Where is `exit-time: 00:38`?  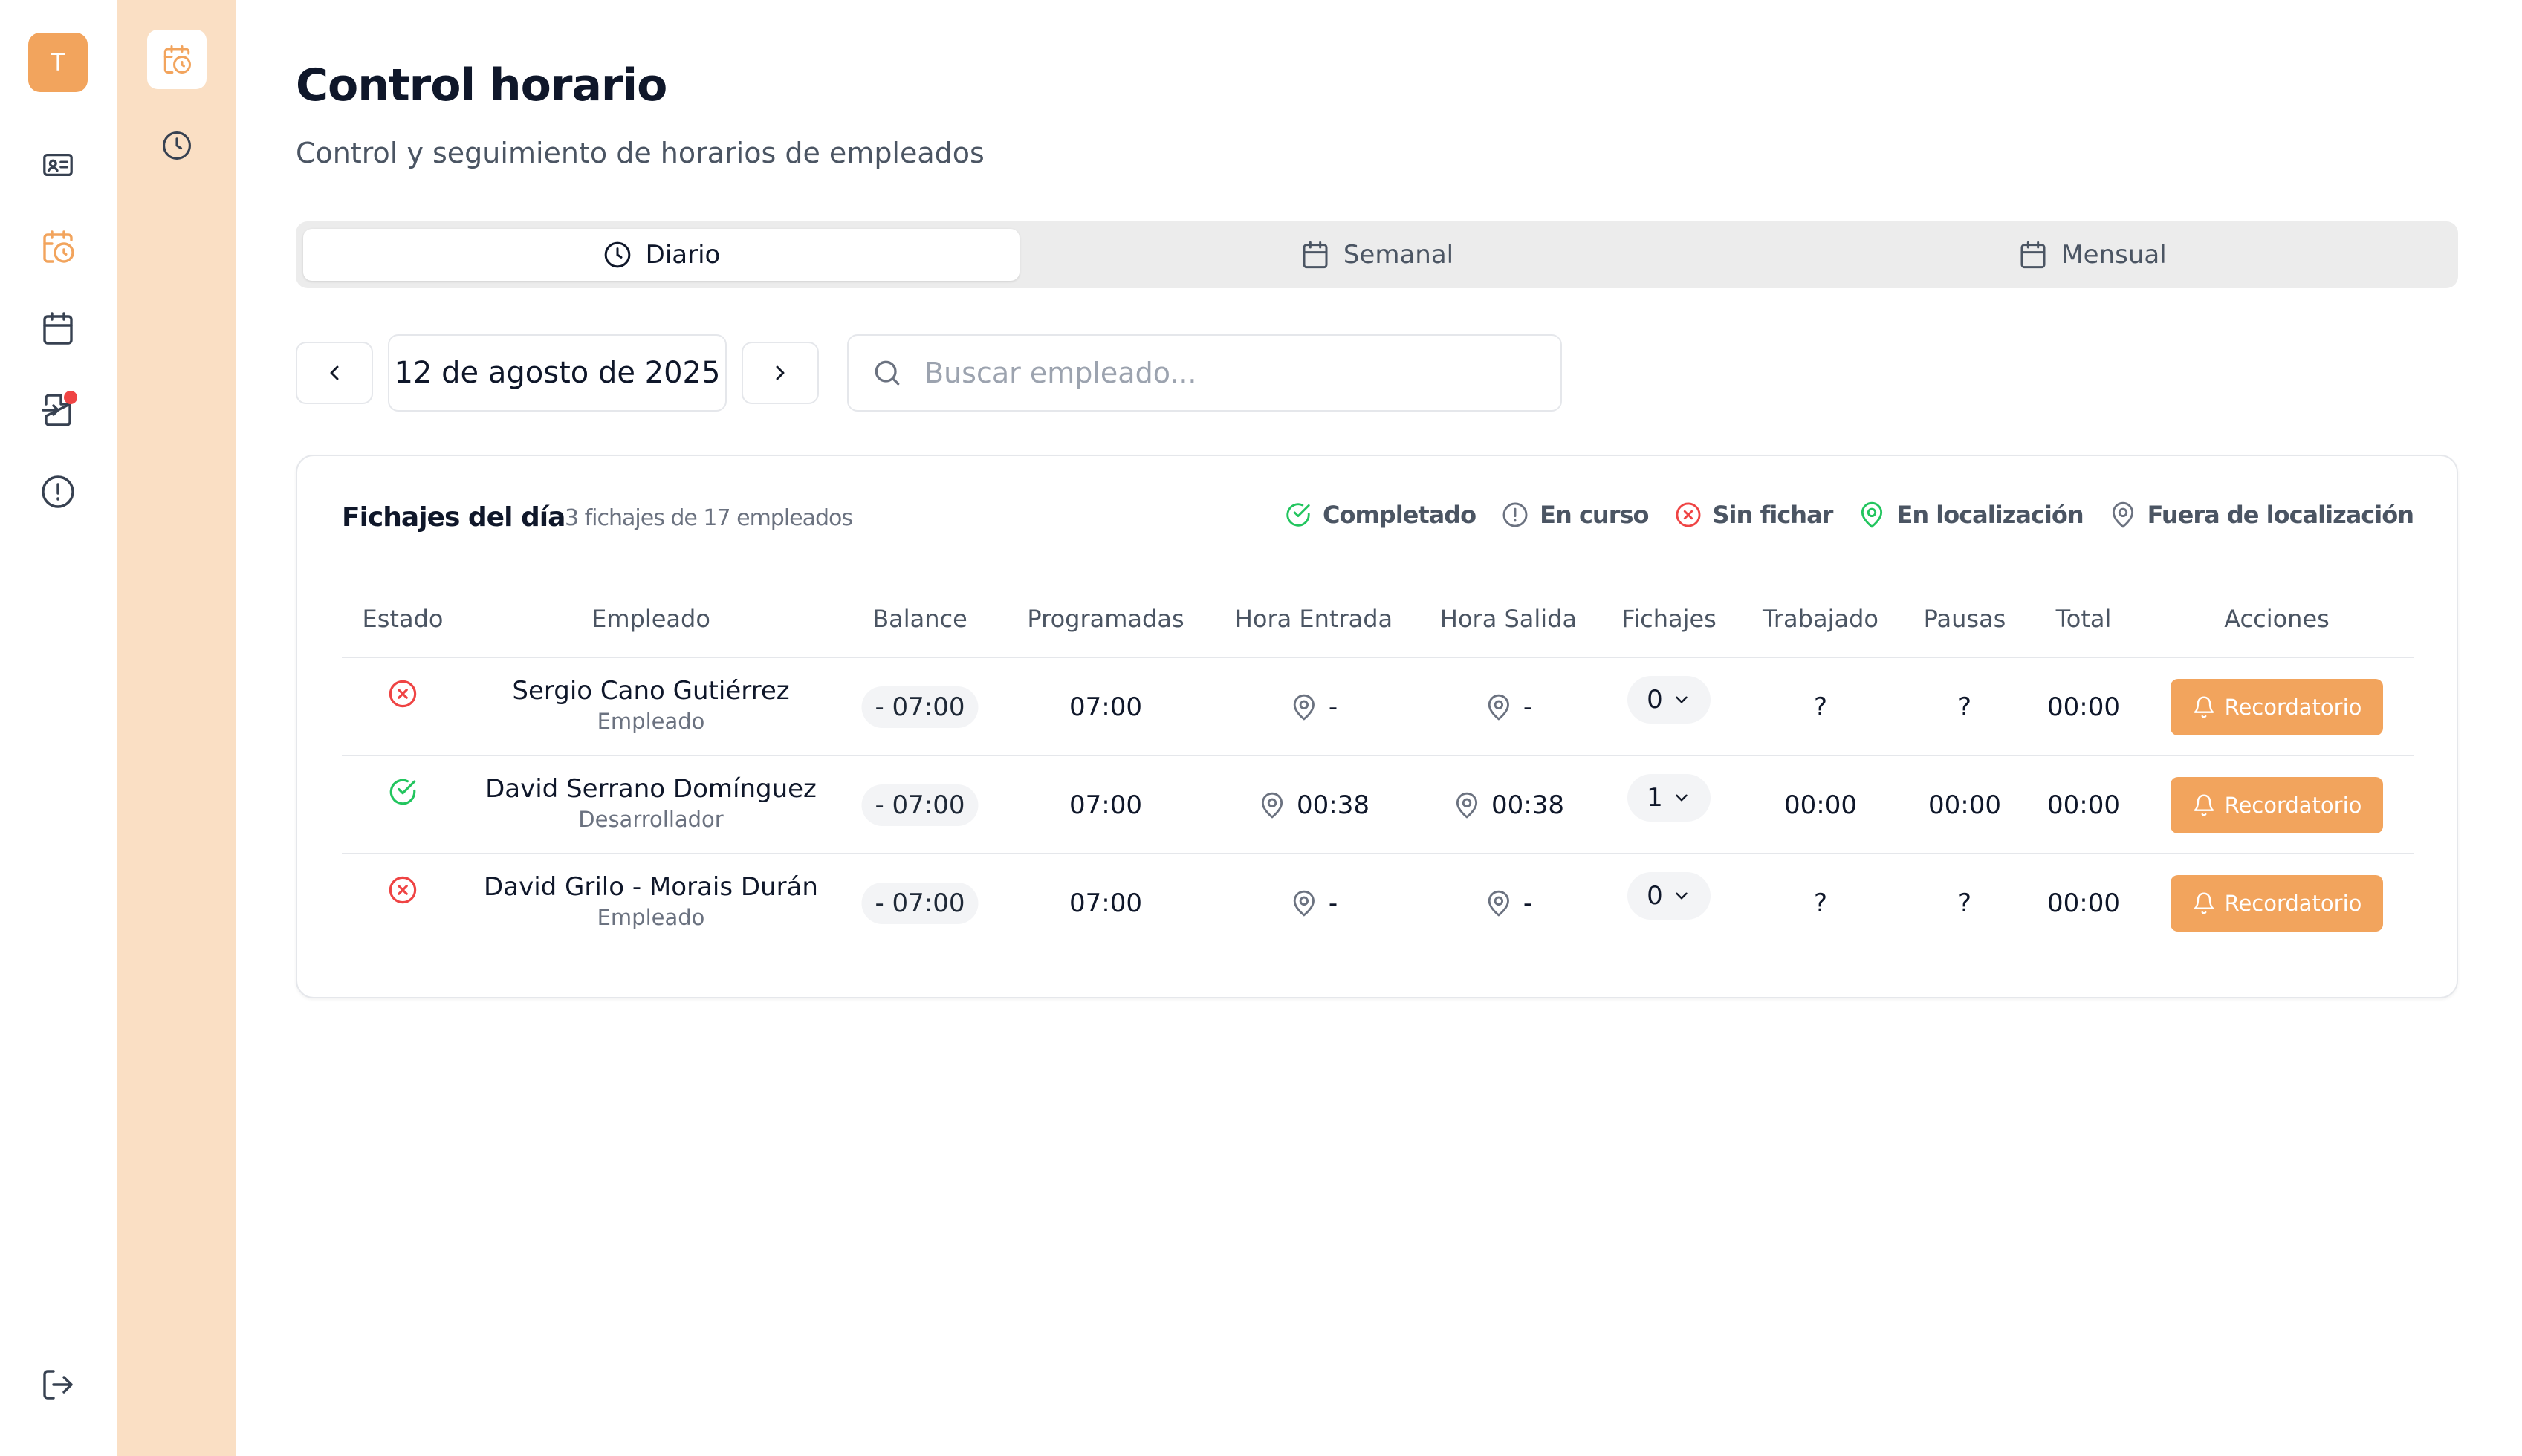
exit-time: 00:38 is located at coordinates (1509, 805).